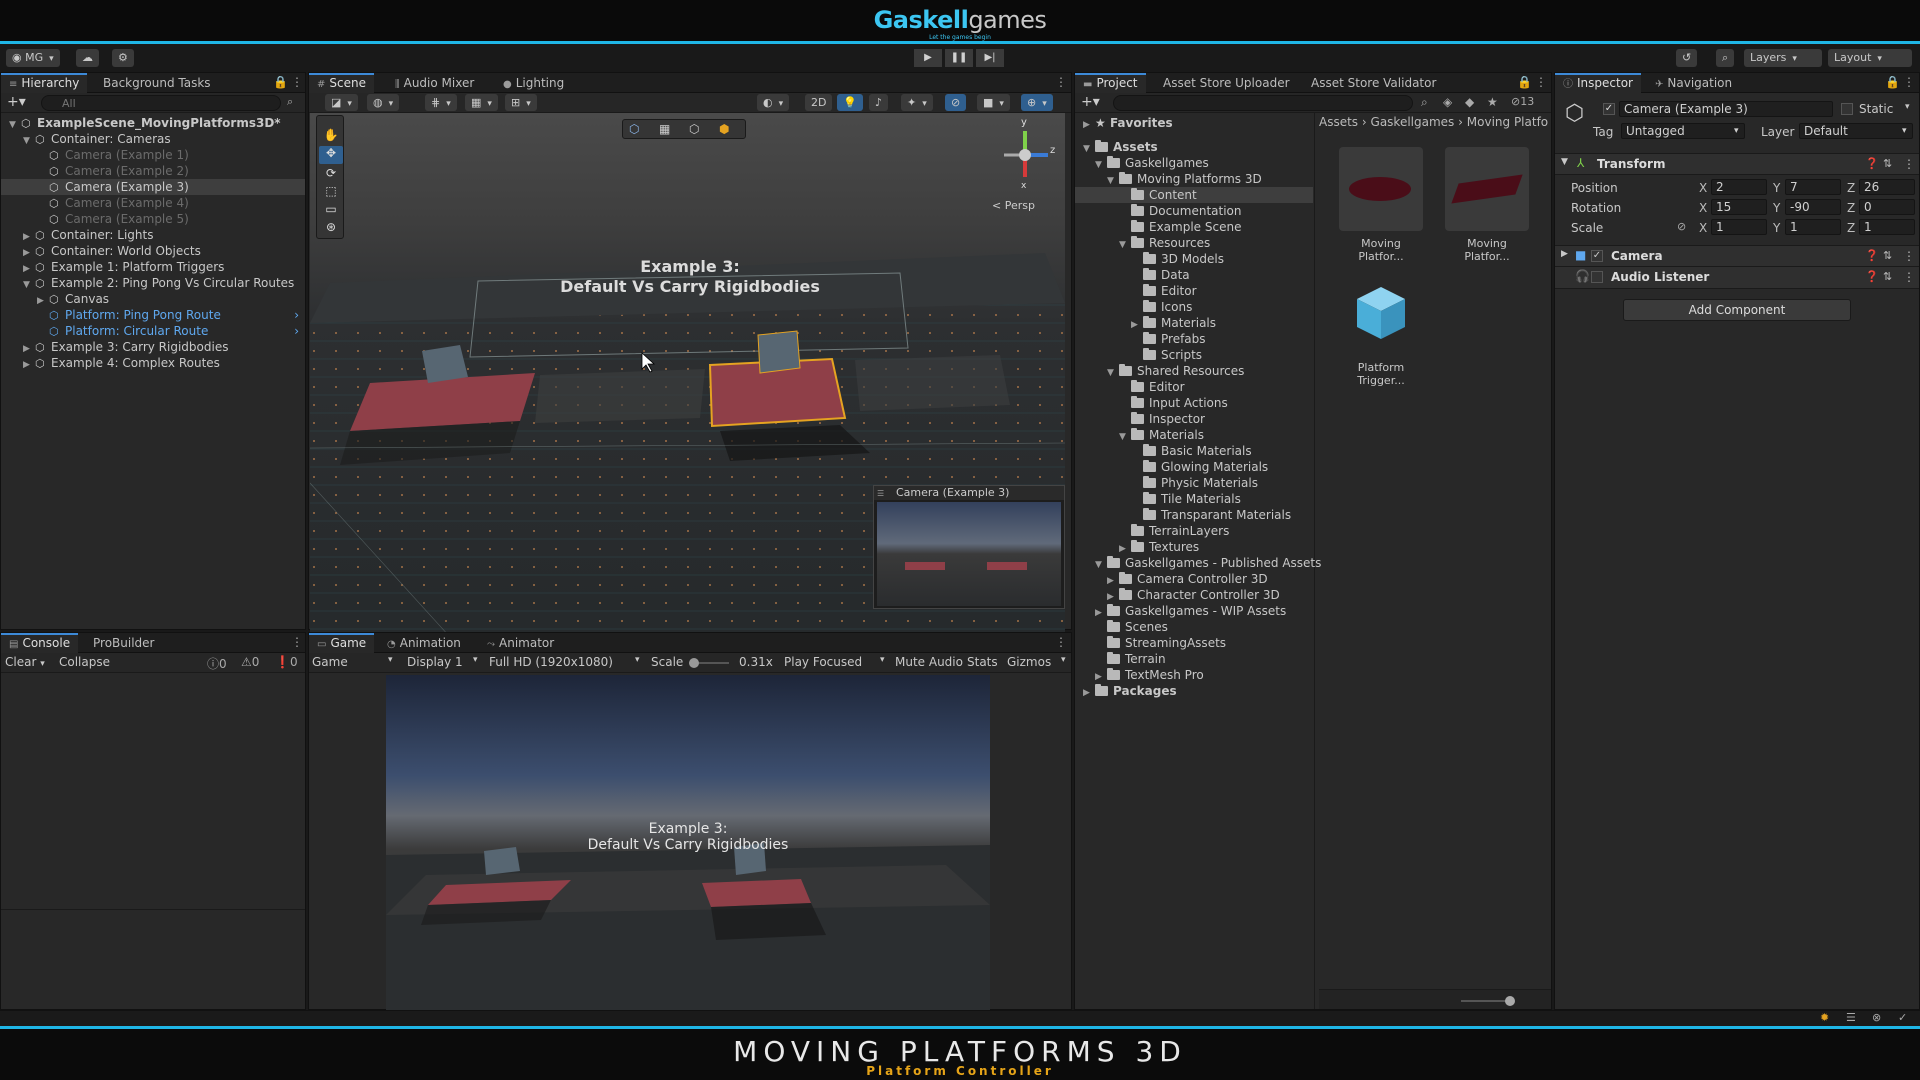  I want to click on scale-y-field: 1, so click(1813, 227).